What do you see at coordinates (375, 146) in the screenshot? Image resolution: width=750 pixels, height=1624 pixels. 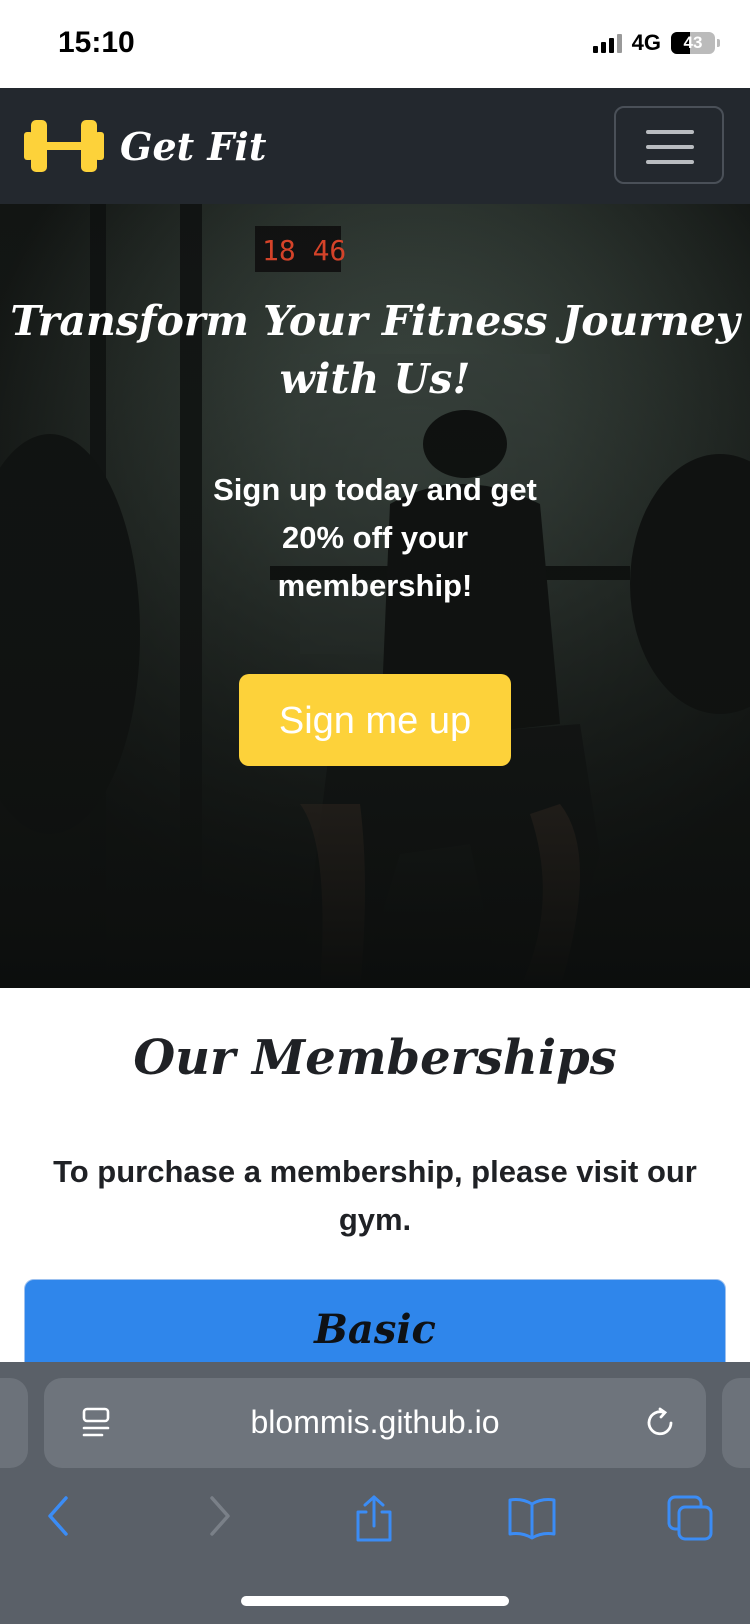 I see `navbar: Get Fit` at bounding box center [375, 146].